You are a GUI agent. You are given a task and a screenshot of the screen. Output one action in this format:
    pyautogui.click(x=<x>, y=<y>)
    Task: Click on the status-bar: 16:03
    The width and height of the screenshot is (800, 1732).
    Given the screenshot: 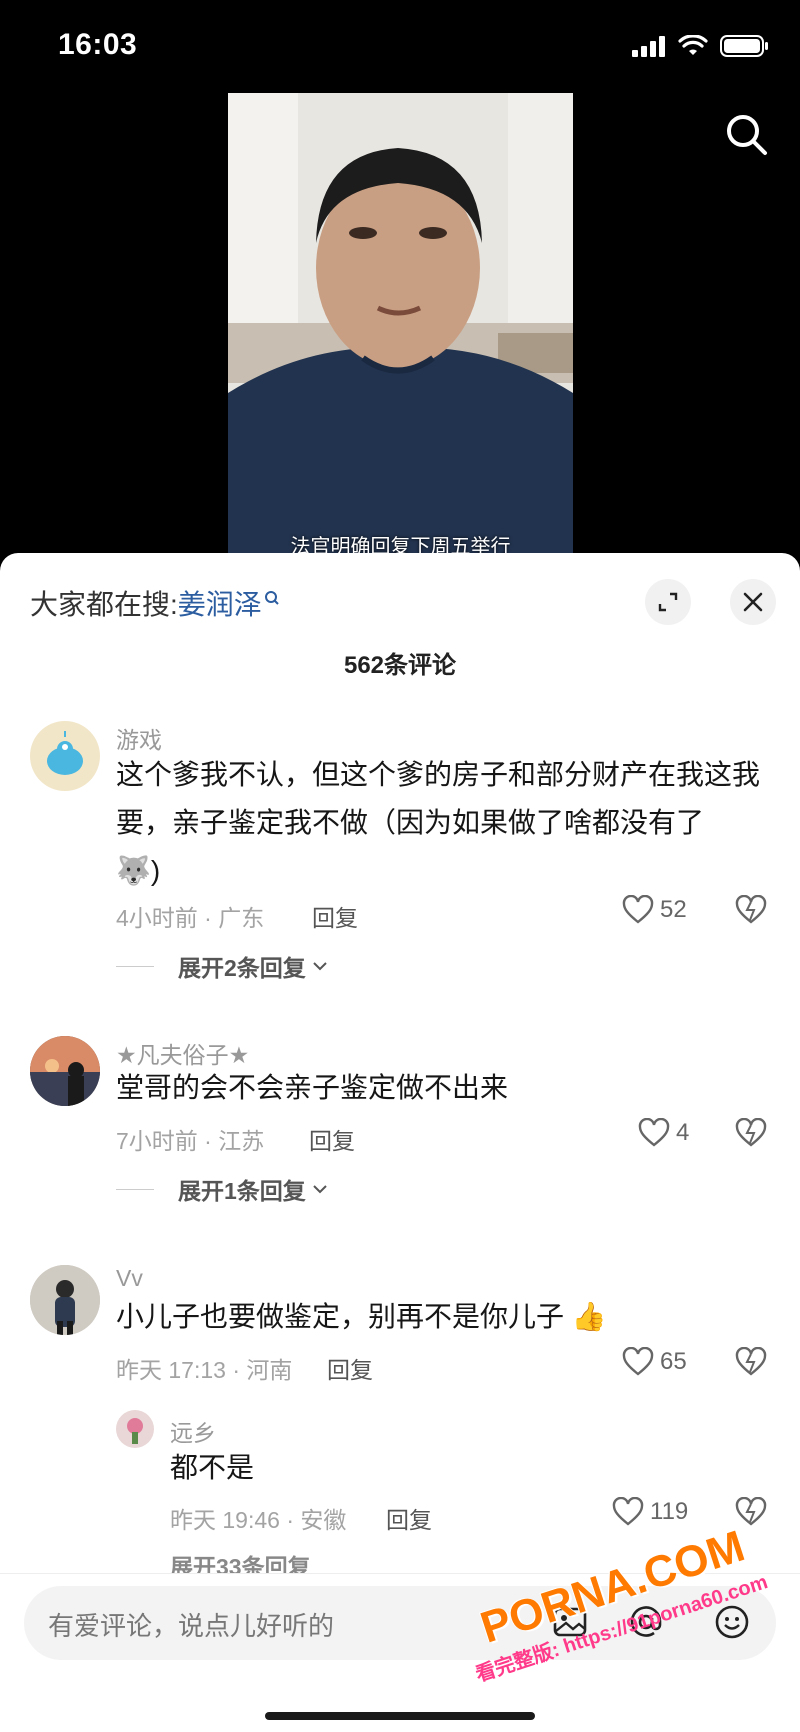 What is the action you would take?
    pyautogui.click(x=400, y=47)
    